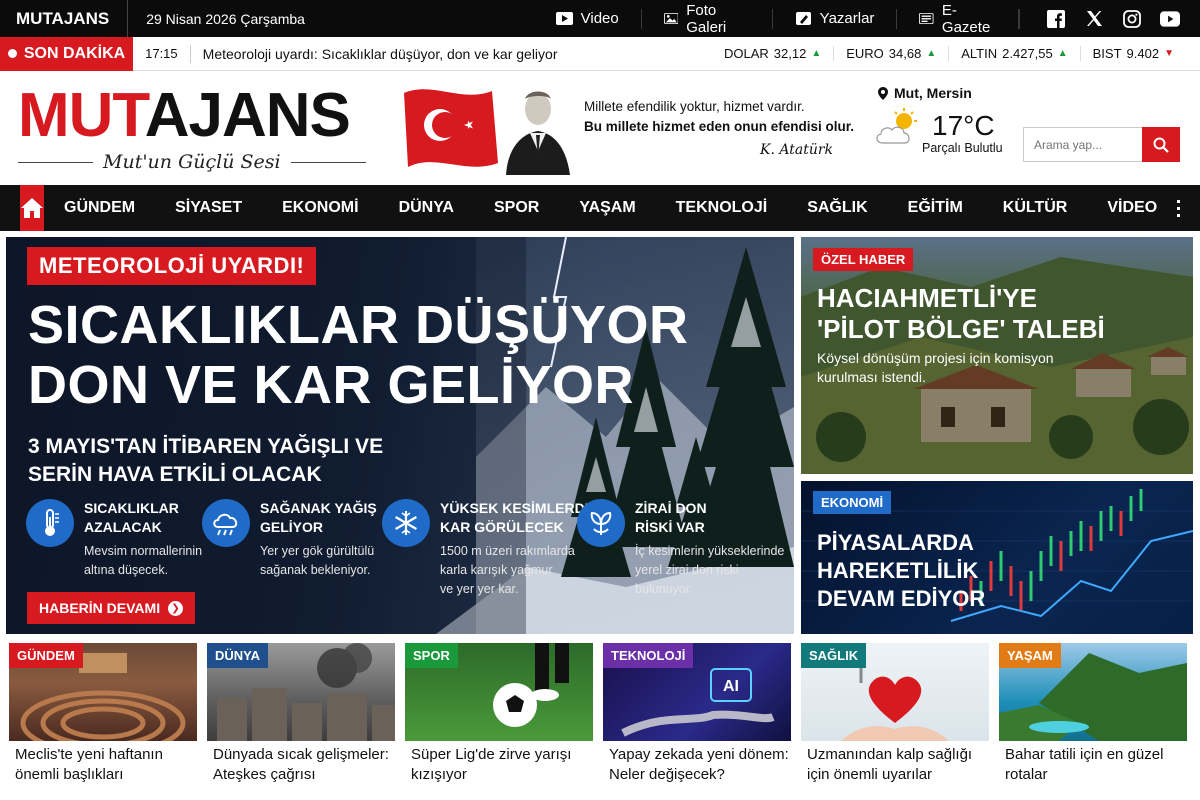 Image resolution: width=1200 pixels, height=800 pixels. What do you see at coordinates (131, 508) in the screenshot?
I see `feature-title-line: SICAKLIKLAR` at bounding box center [131, 508].